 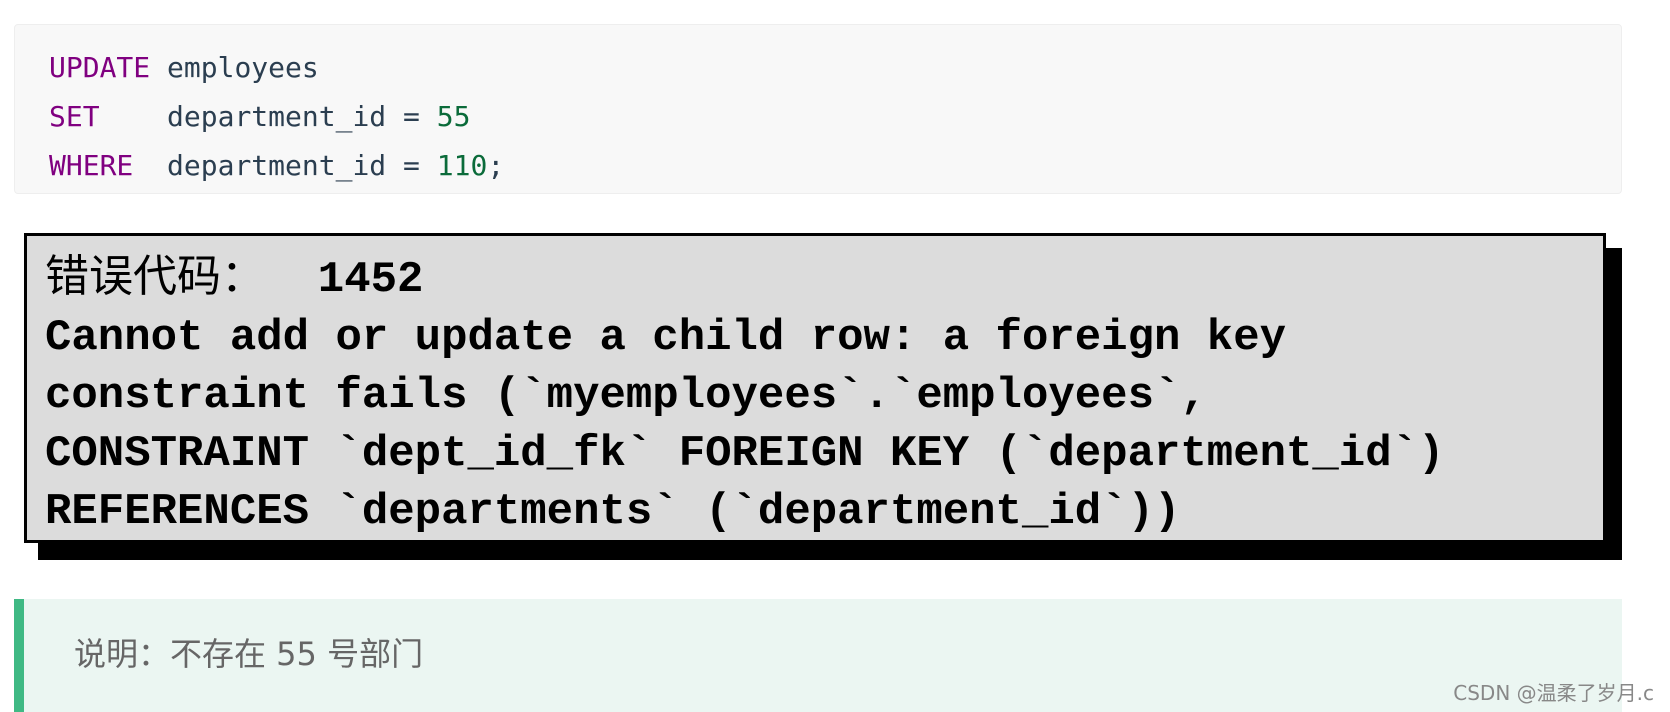 I want to click on error-code-label: 错误代码：, so click(x=155, y=276).